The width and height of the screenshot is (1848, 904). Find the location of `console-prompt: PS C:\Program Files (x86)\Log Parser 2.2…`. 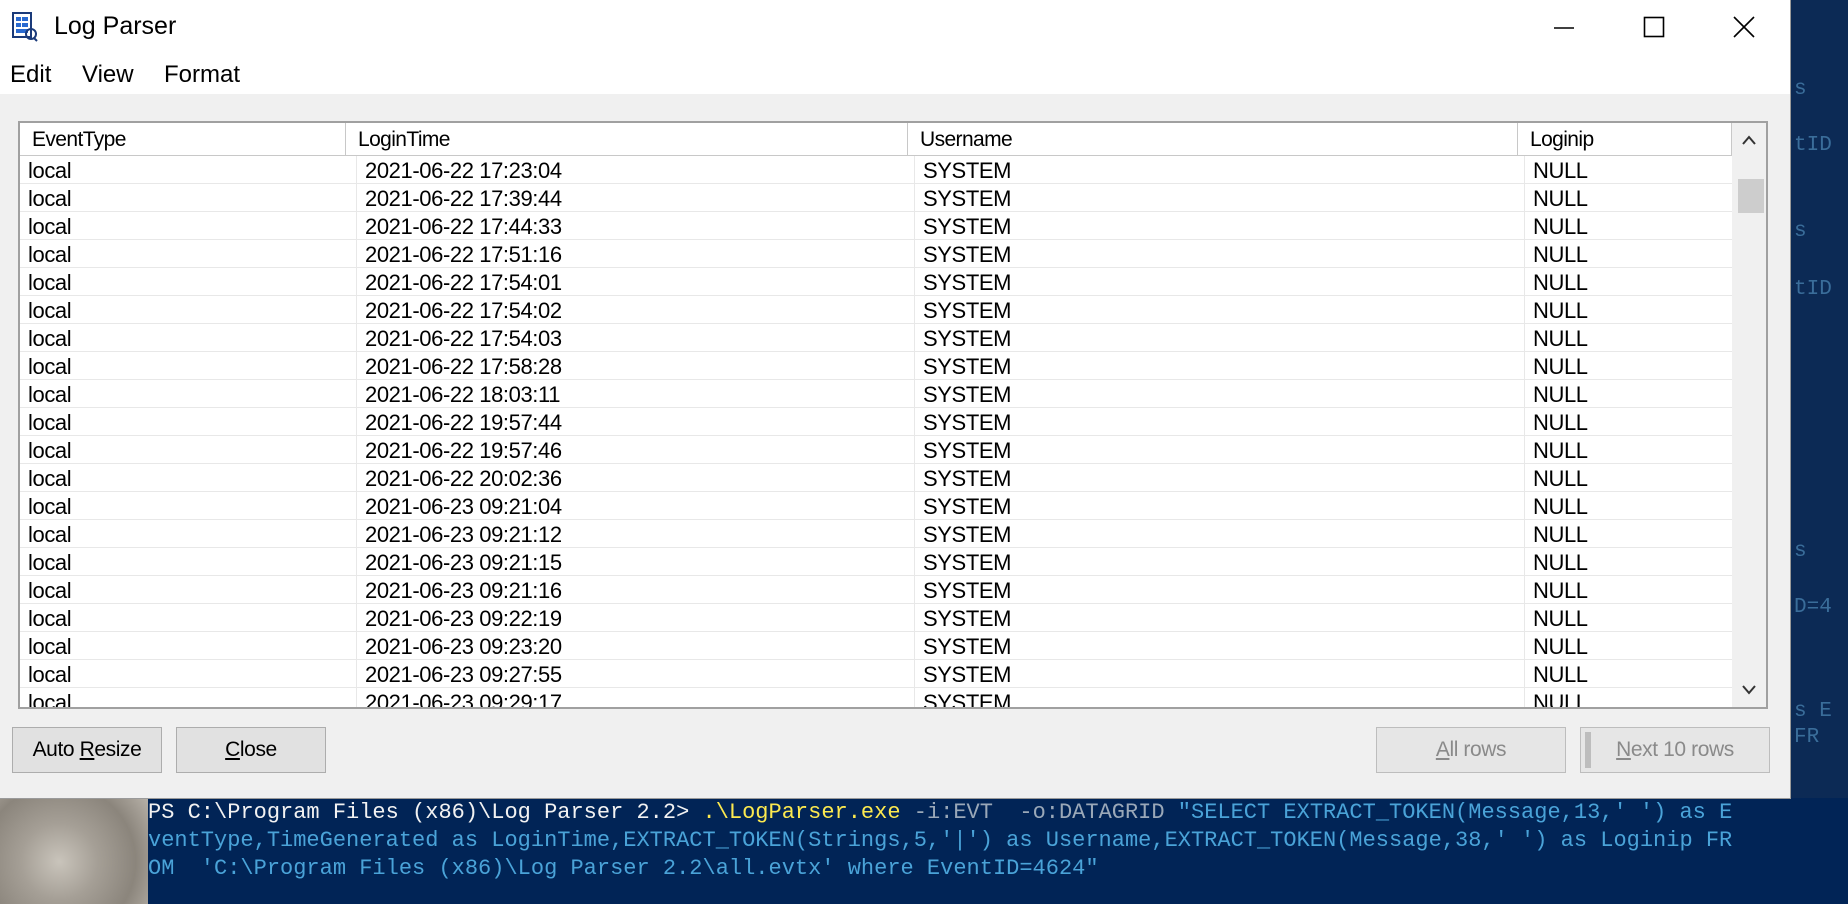

console-prompt: PS C:\Program Files (x86)\Log Parser 2.2… is located at coordinates (425, 812).